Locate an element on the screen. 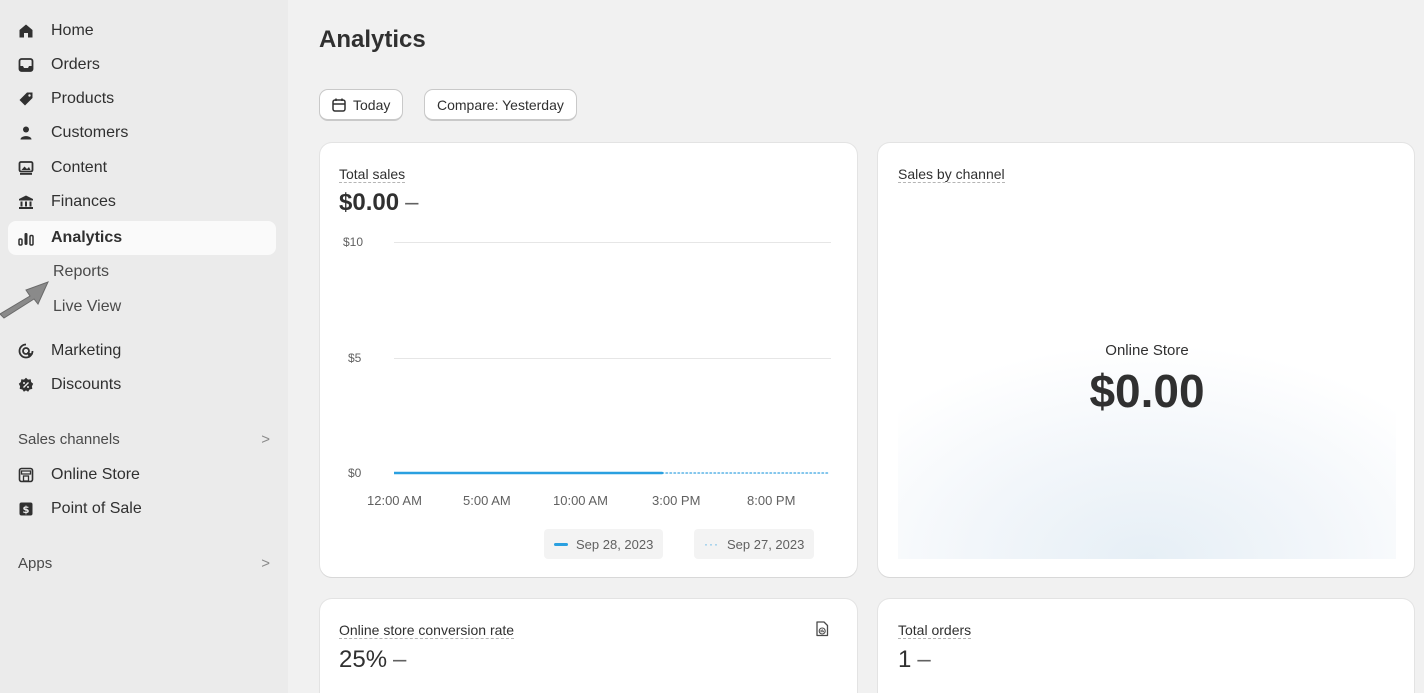 The image size is (1424, 693). x-tick-label: 8:00 PM is located at coordinates (771, 500).